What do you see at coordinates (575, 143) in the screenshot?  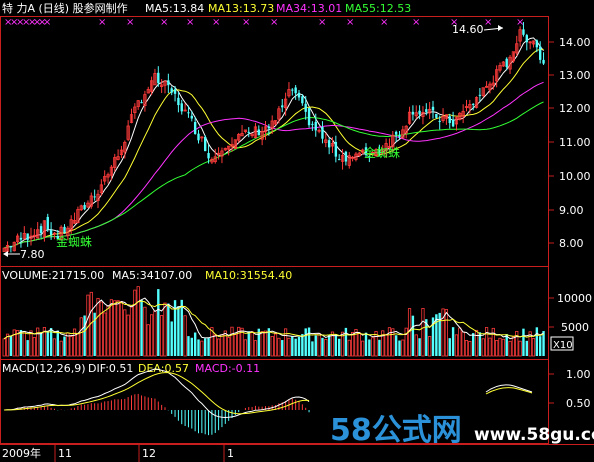 I see `price-axis: 14.00 13.00 12.00 11.00 10.00 9.00 8.00` at bounding box center [575, 143].